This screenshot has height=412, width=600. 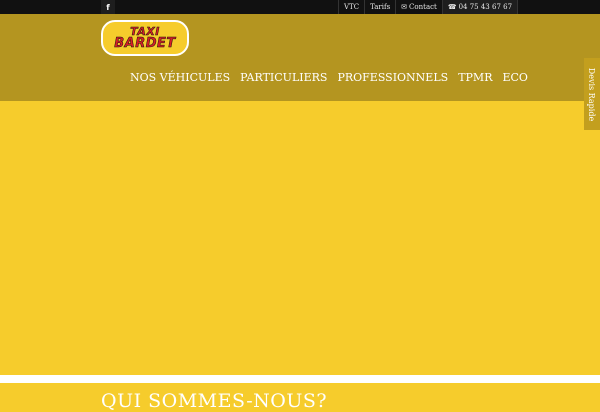 I want to click on nav-item-eco: ECO, so click(x=514, y=77).